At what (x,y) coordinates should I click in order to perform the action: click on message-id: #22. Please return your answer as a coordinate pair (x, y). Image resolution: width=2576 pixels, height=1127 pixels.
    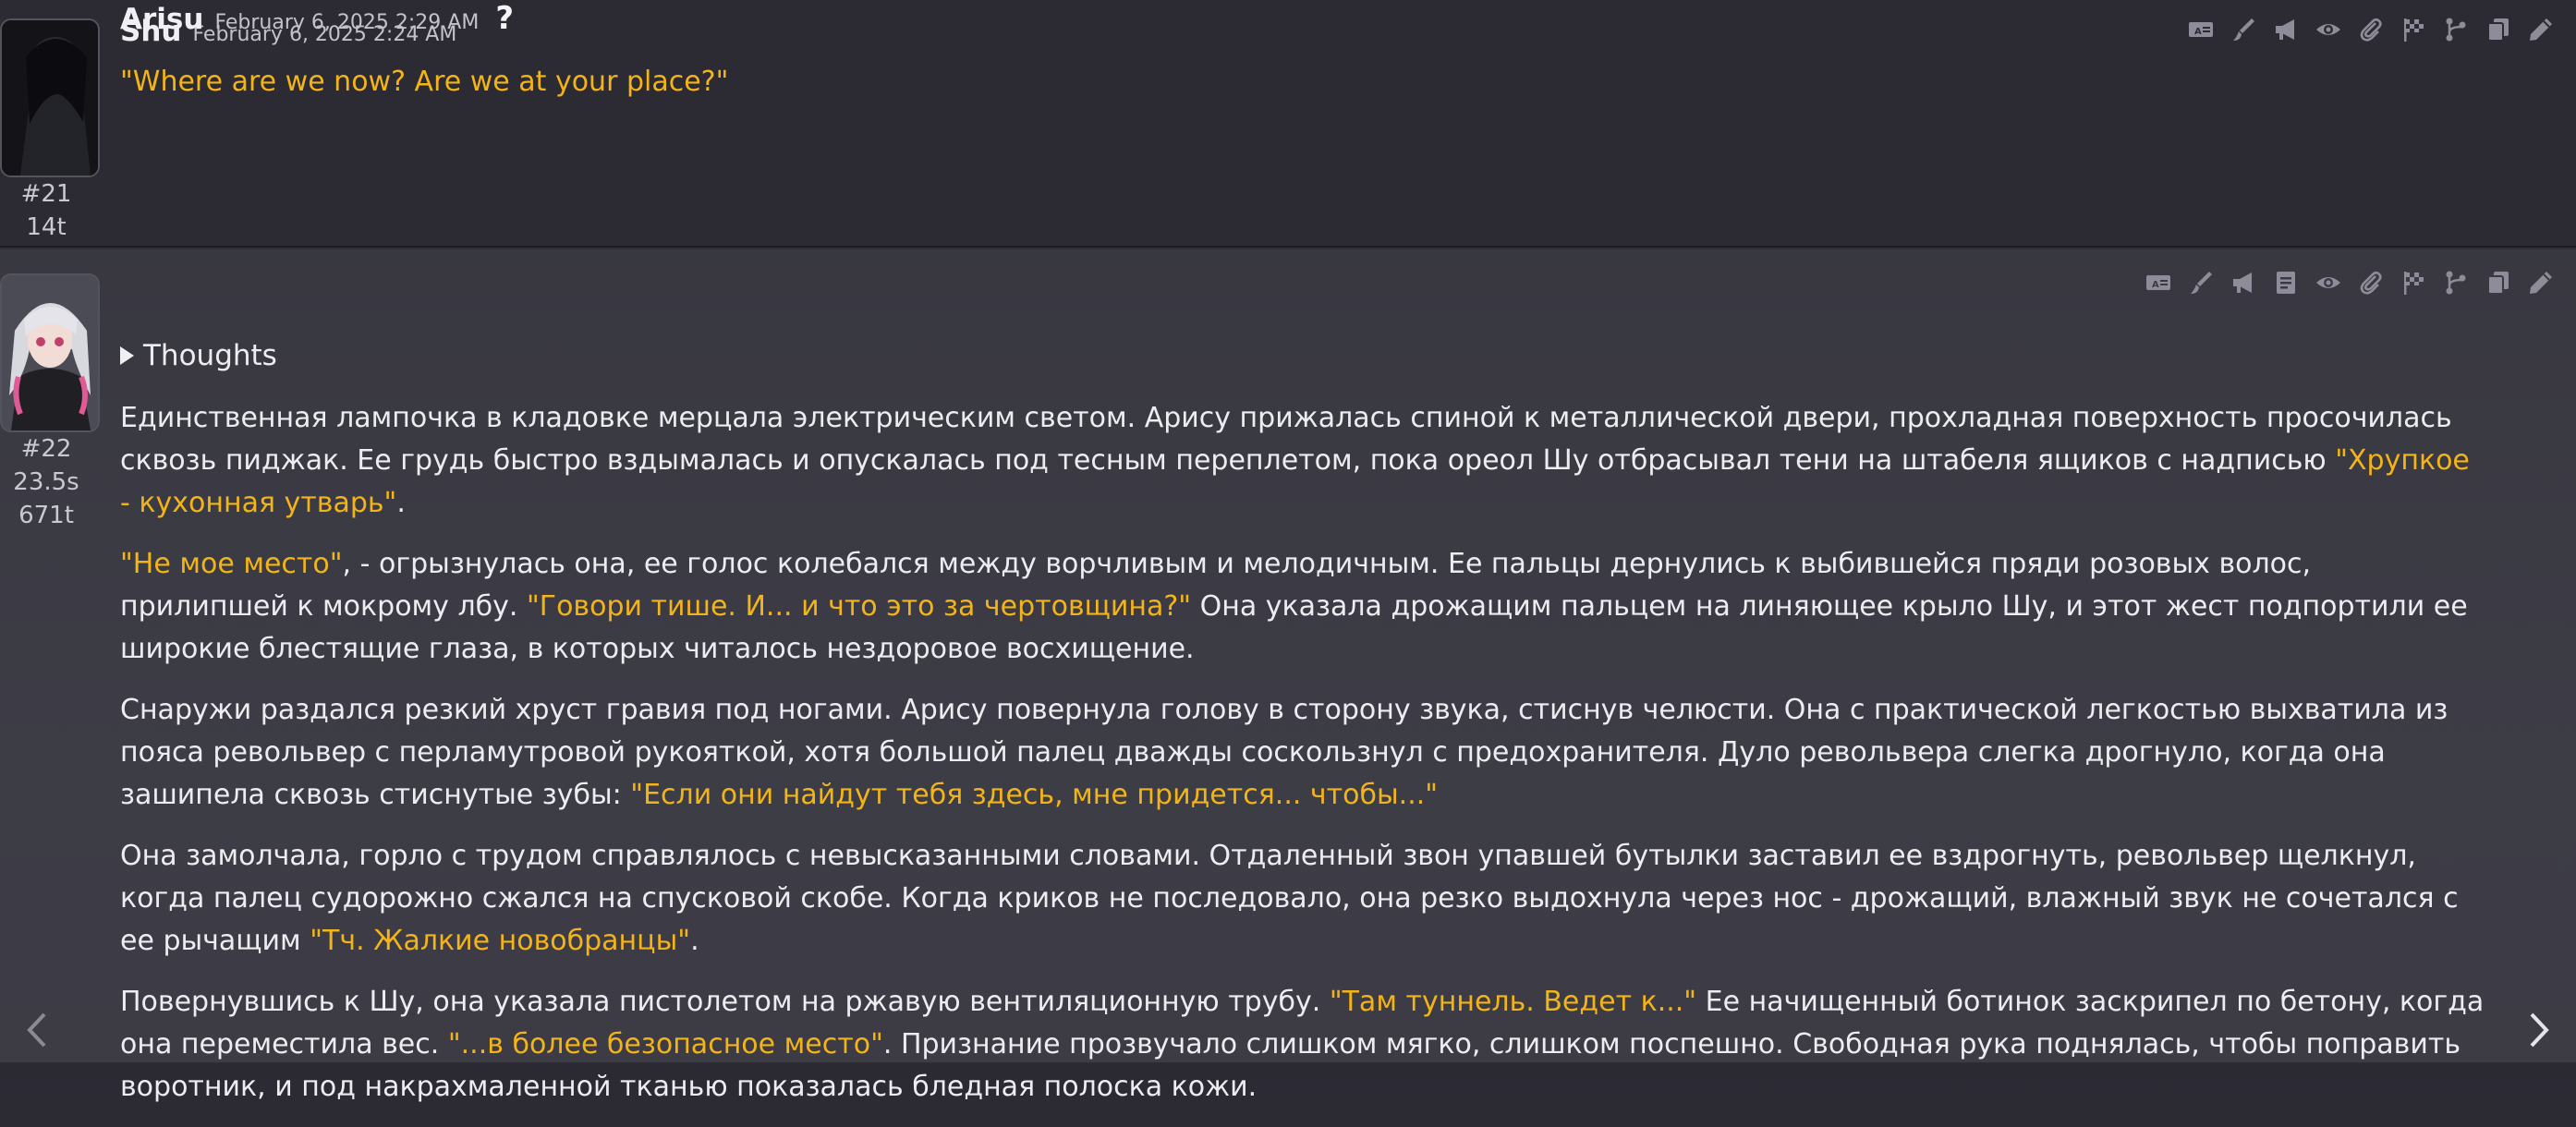
    Looking at the image, I should click on (46, 449).